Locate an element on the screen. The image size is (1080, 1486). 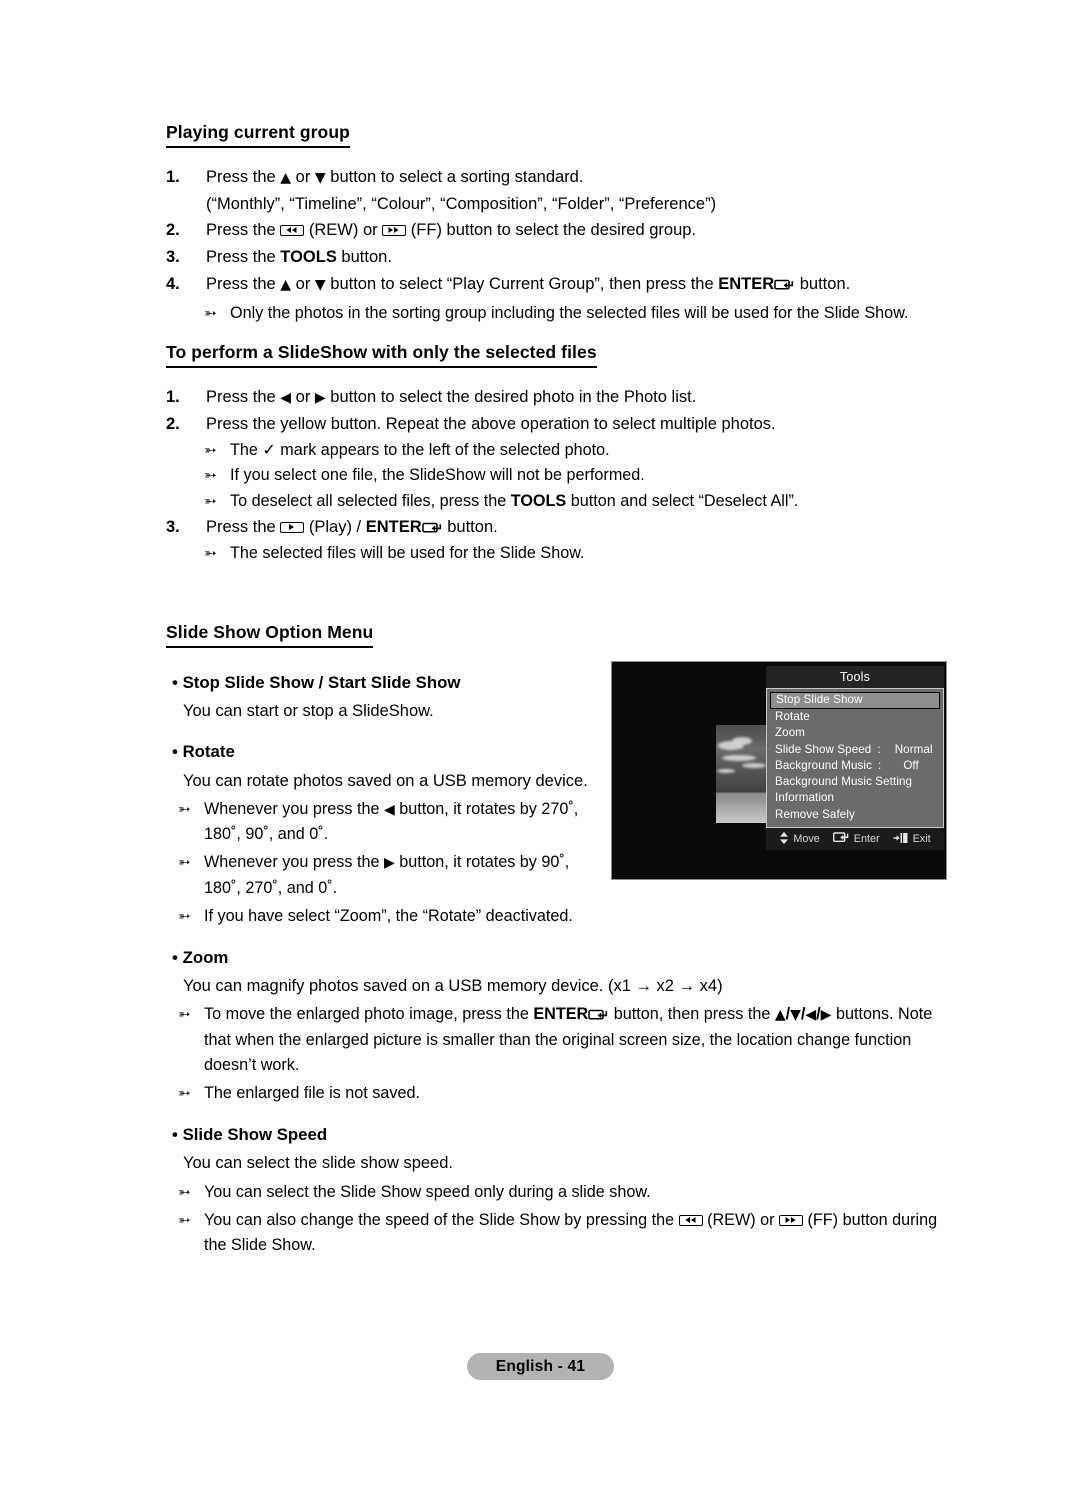
footer-exit: Exit is located at coordinates (912, 839).